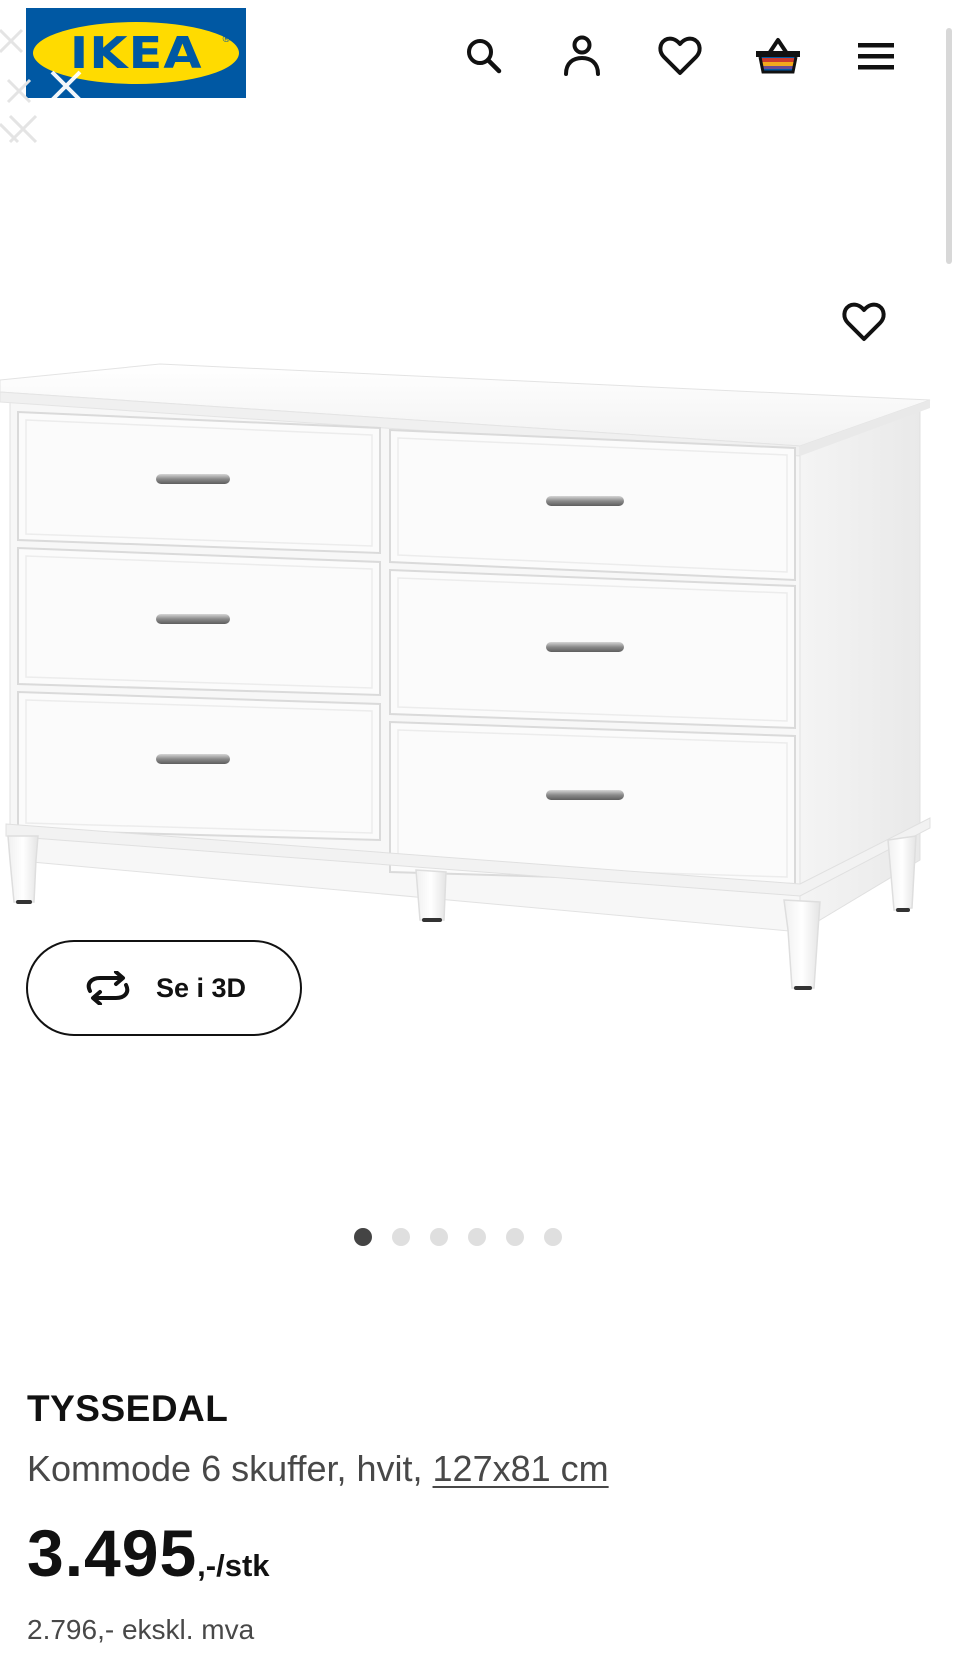 This screenshot has height=1665, width=960. Describe the element at coordinates (876, 56) in the screenshot. I see `menu-icon` at that location.